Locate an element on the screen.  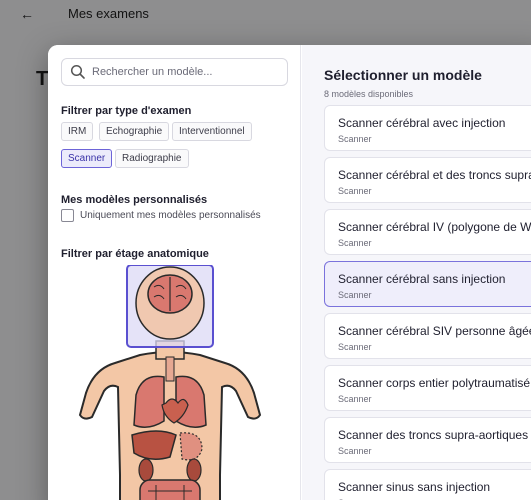
left-kidney-icon is located at coordinates (146, 470).